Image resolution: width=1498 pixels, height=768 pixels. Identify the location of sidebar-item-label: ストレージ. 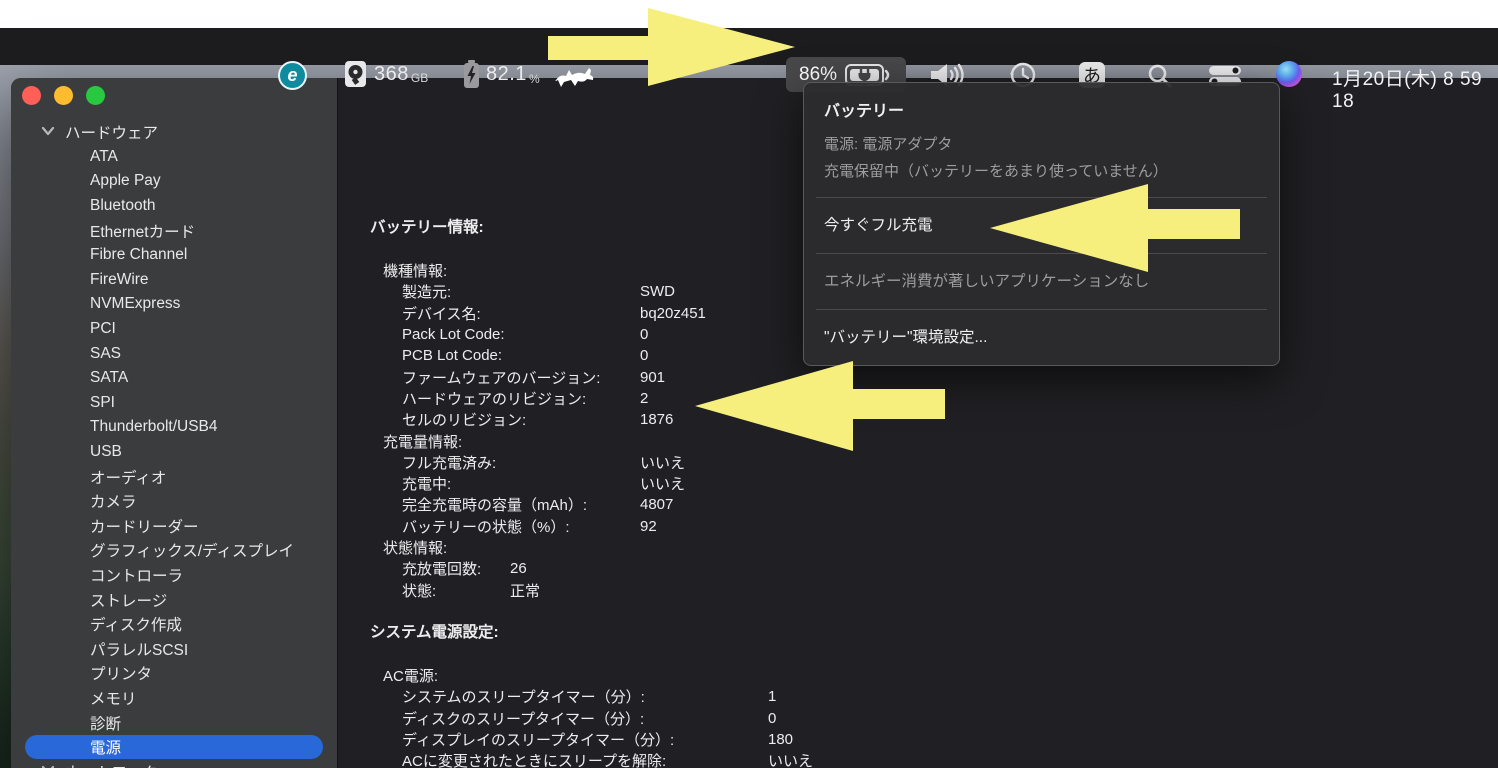
(129, 601).